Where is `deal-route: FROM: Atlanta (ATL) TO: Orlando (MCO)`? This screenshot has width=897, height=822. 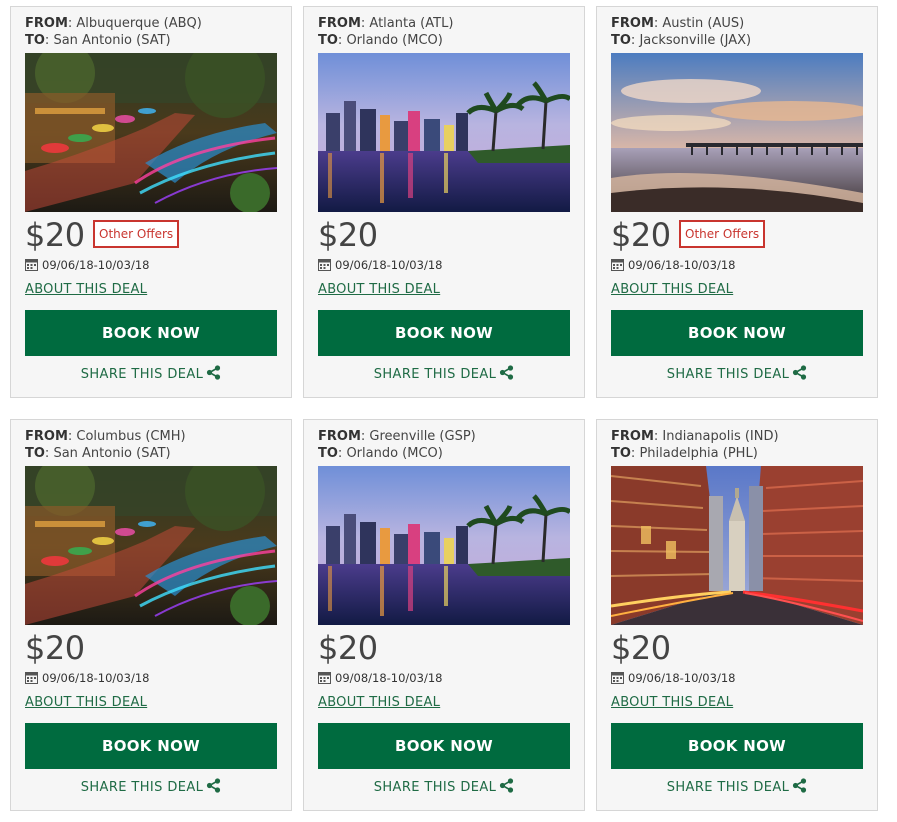
deal-route: FROM: Atlanta (ATL) TO: Orlando (MCO) is located at coordinates (386, 32).